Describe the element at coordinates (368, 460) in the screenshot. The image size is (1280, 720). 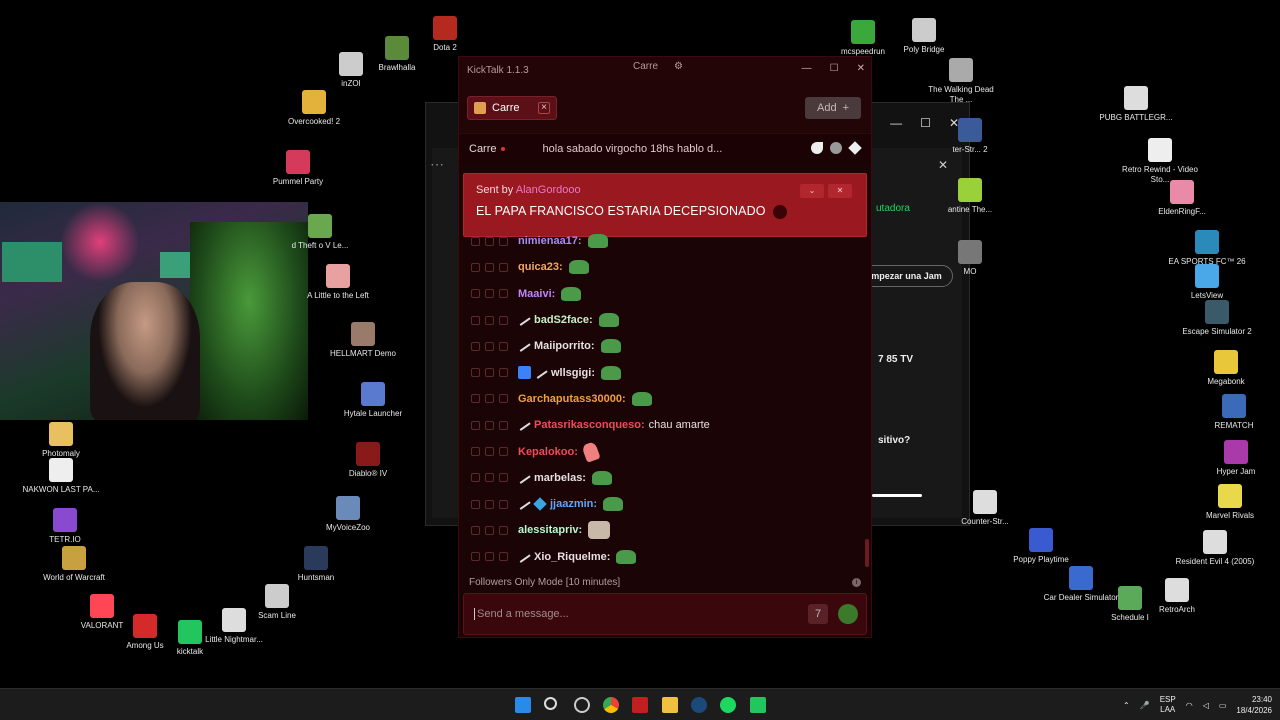
I see `desktop-icon: Diablo® IV` at that location.